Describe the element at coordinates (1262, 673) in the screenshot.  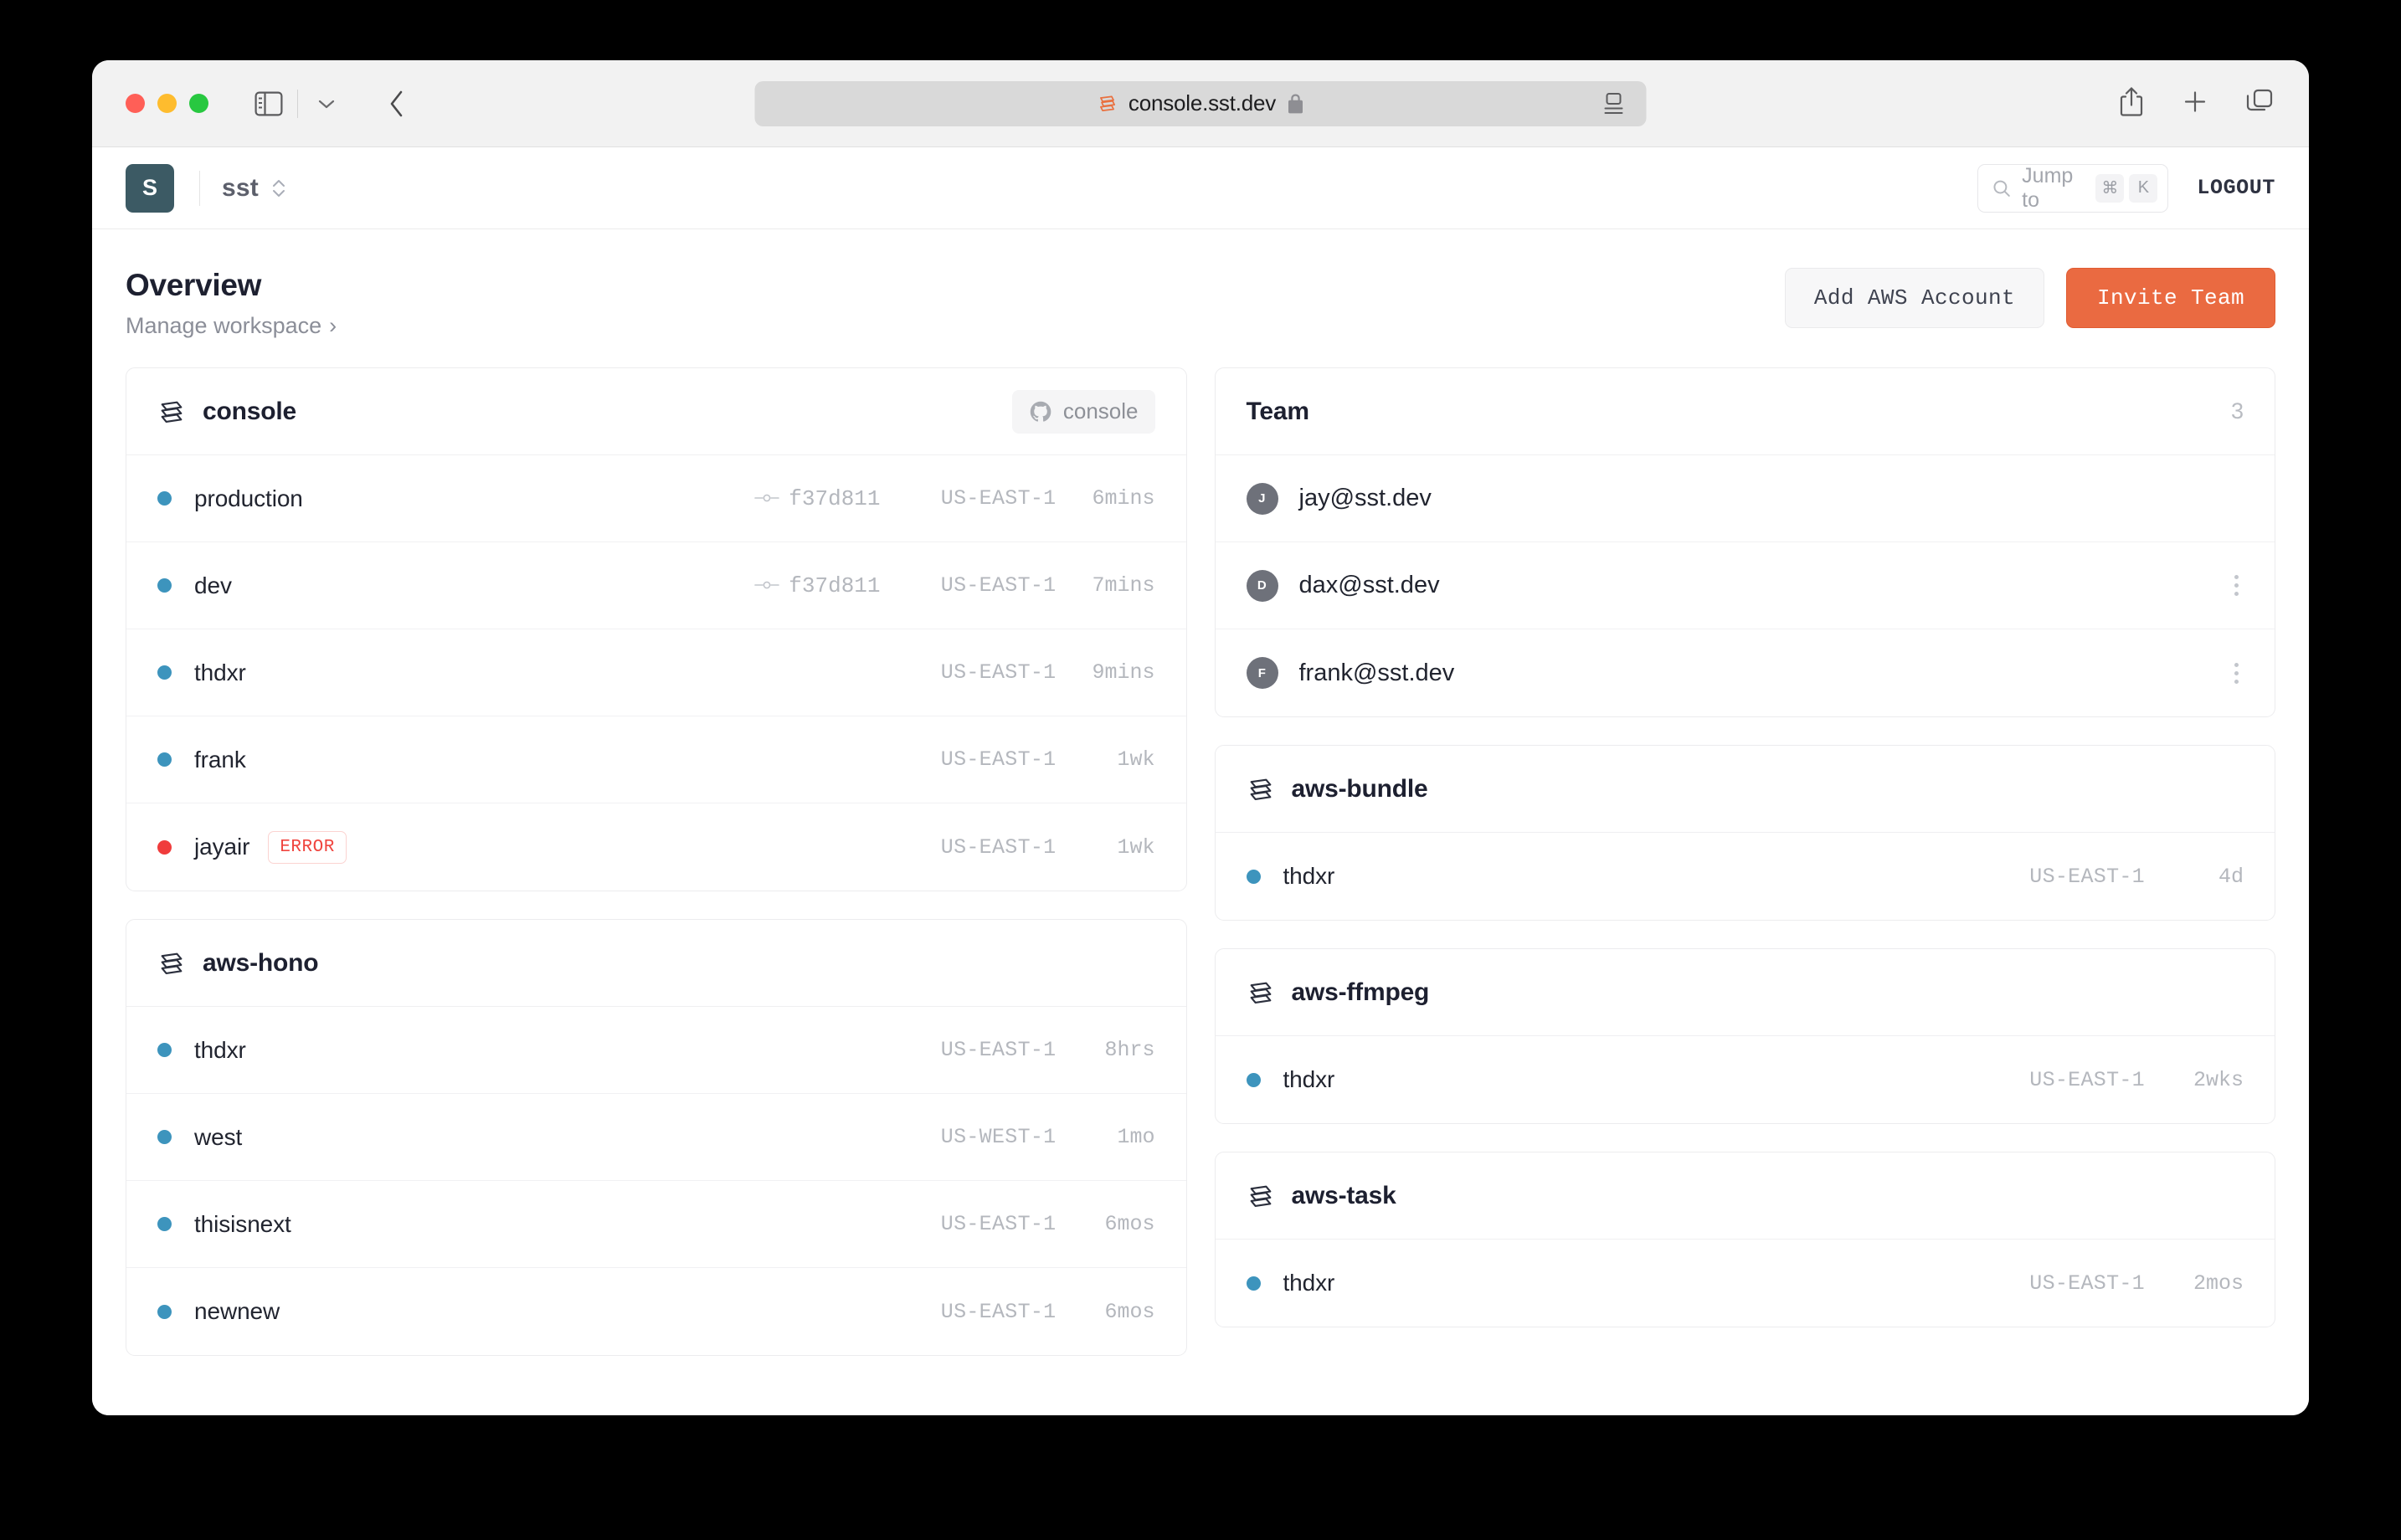
I see `avatar: F` at that location.